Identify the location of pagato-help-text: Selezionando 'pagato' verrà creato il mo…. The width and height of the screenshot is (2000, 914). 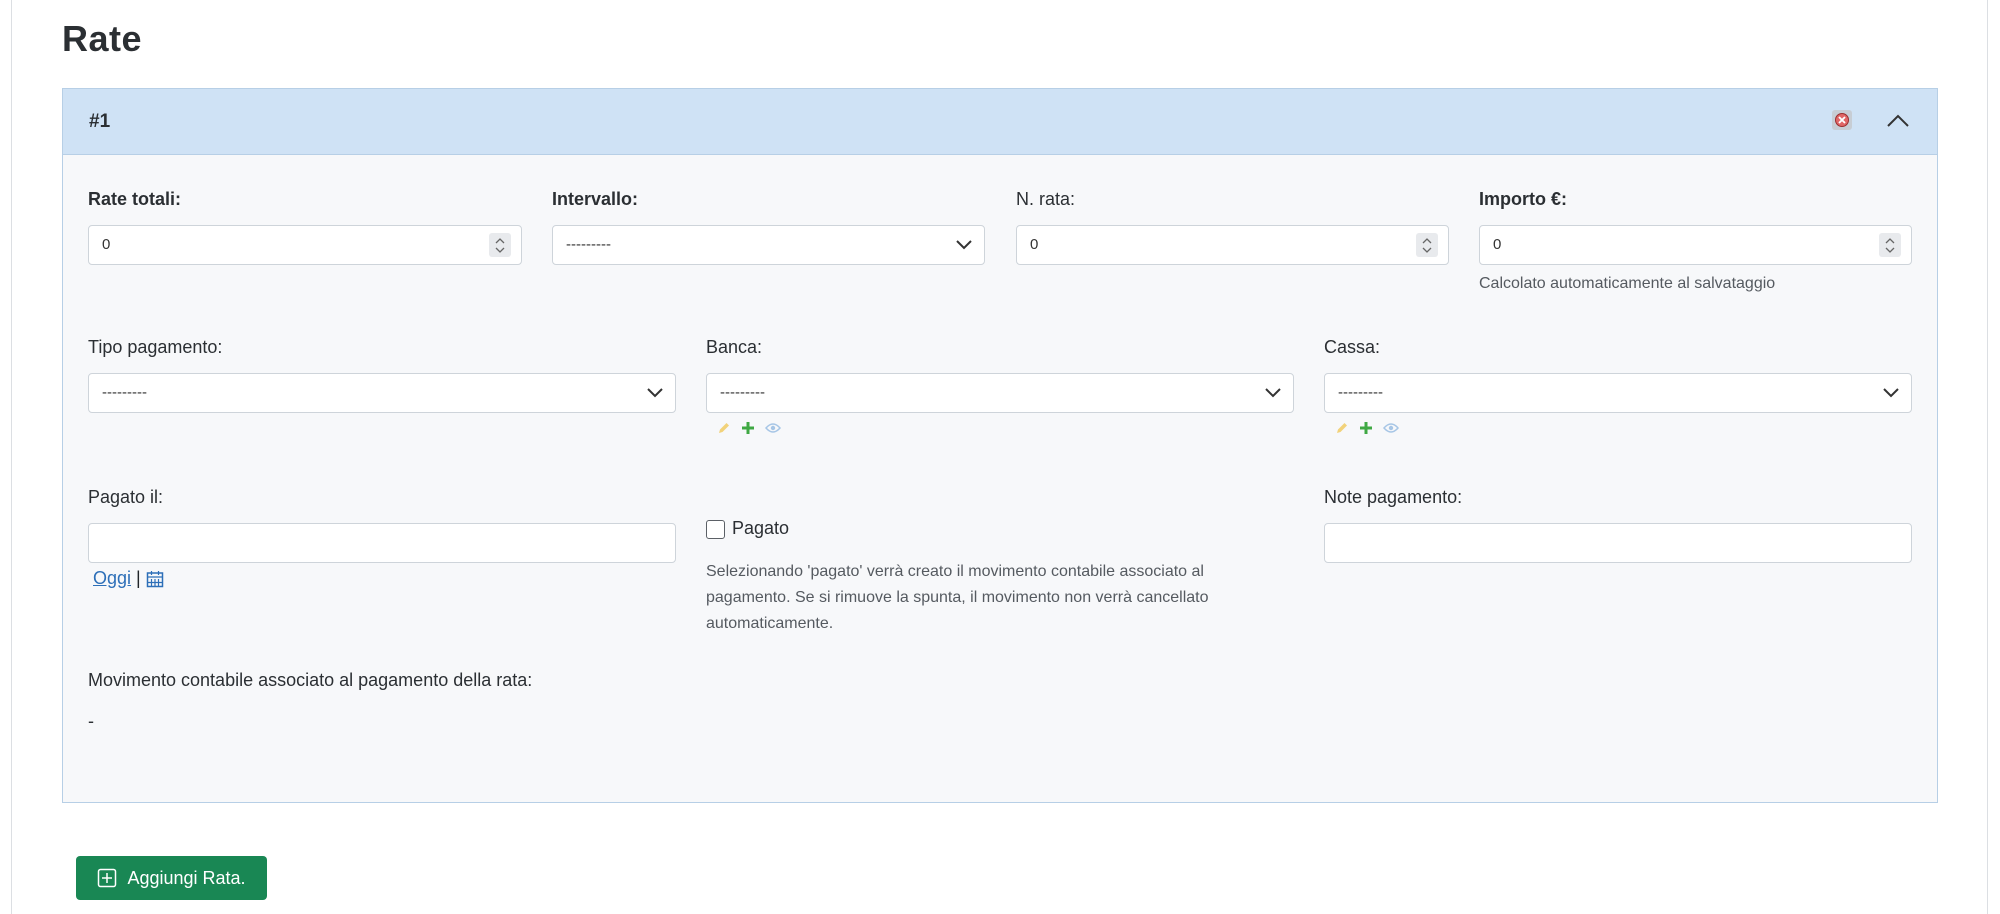
(957, 597).